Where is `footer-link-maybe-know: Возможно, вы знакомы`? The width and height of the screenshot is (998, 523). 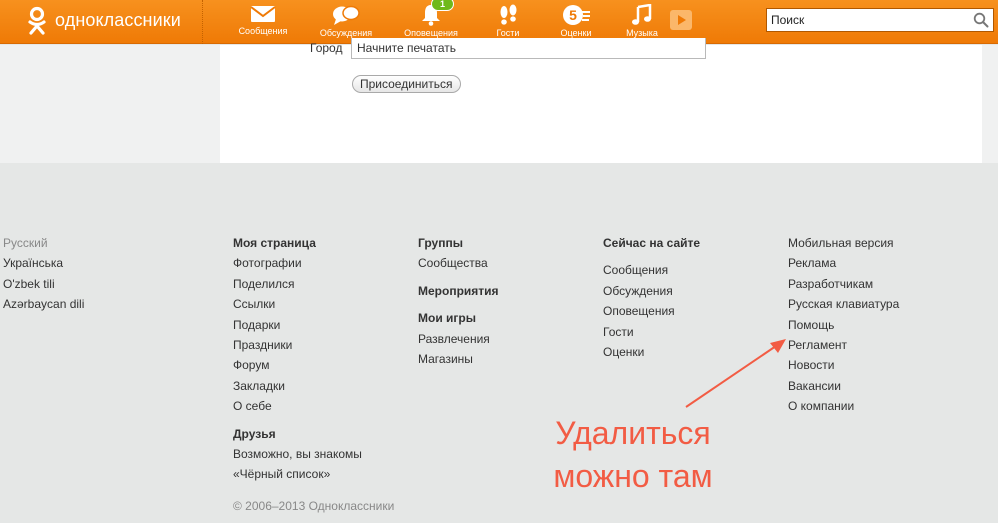
footer-link-maybe-know: Возможно, вы знакомы is located at coordinates (297, 454).